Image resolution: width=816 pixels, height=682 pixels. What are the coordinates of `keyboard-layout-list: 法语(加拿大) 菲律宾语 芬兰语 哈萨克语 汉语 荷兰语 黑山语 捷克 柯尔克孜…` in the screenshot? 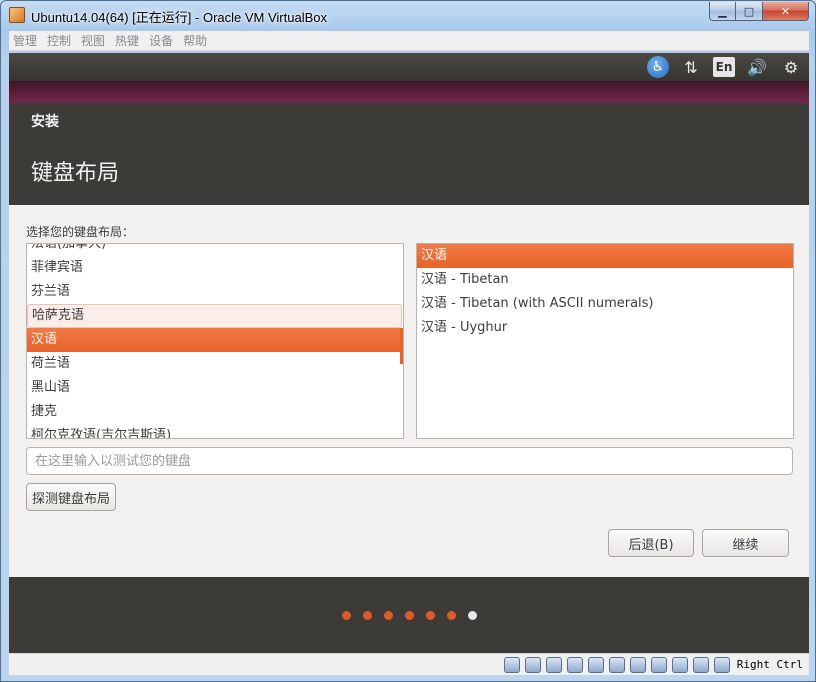 It's located at (215, 341).